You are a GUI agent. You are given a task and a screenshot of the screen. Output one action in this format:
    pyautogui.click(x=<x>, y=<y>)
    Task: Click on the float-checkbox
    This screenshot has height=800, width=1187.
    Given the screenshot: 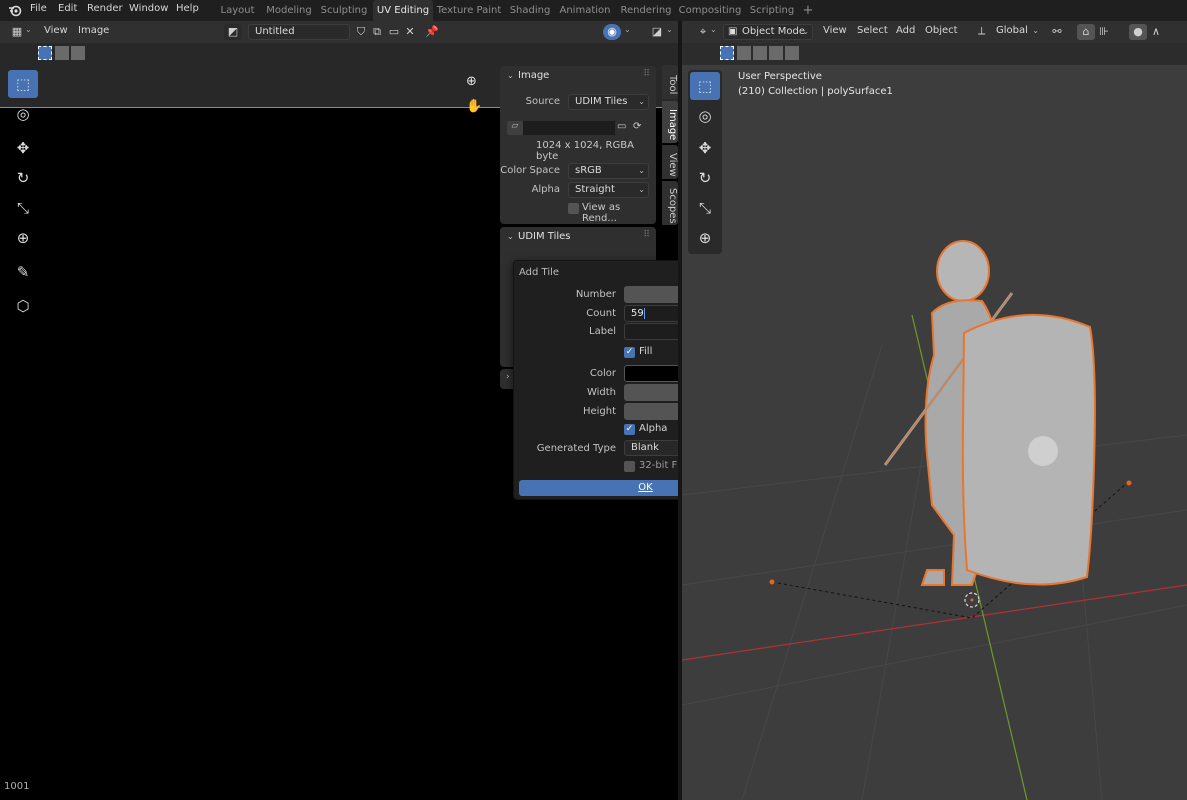 What is the action you would take?
    pyautogui.click(x=629, y=466)
    